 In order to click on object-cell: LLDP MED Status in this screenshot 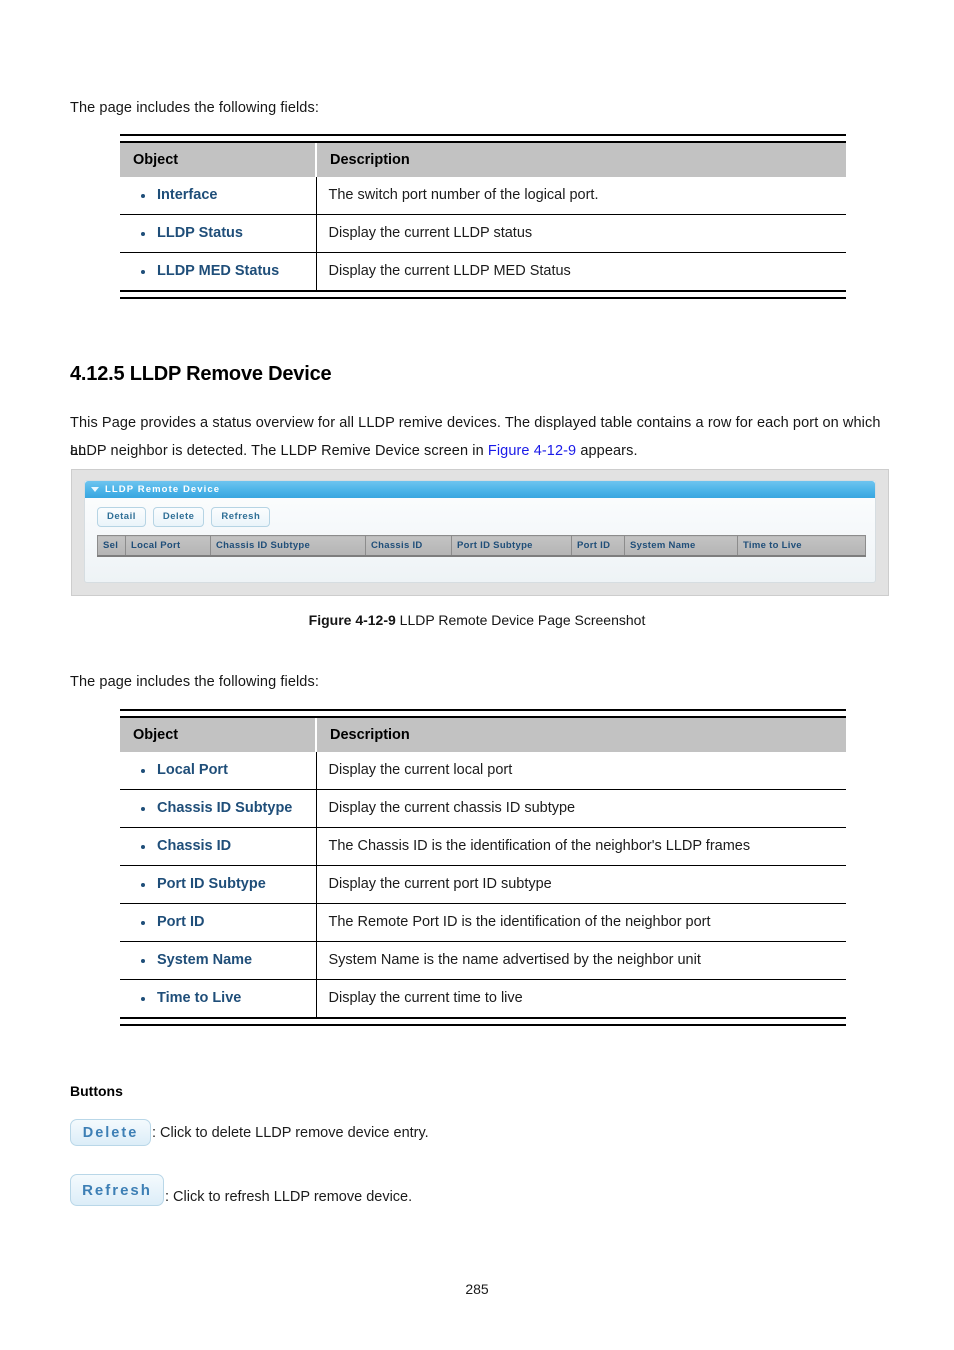, I will do `click(218, 271)`.